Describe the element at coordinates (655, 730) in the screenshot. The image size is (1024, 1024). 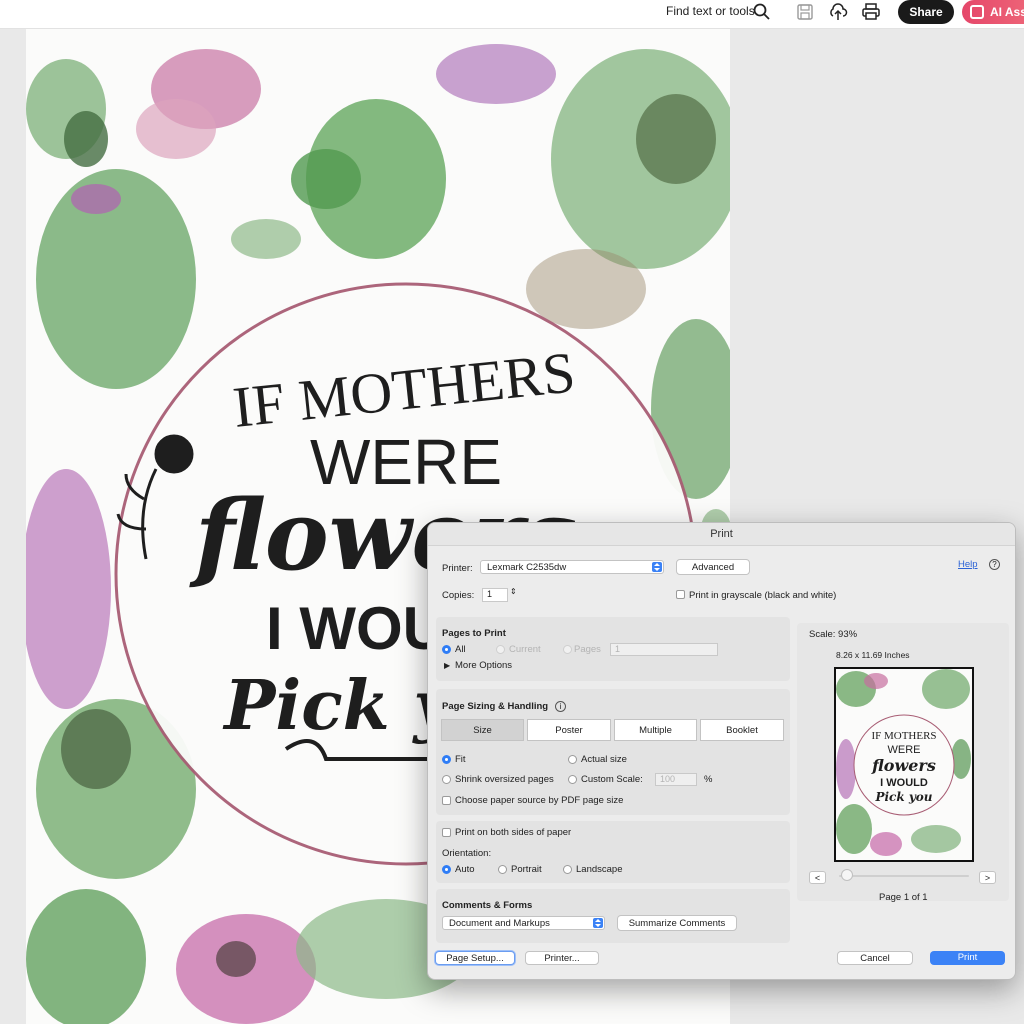
I see `tab-multiple: Multiple` at that location.